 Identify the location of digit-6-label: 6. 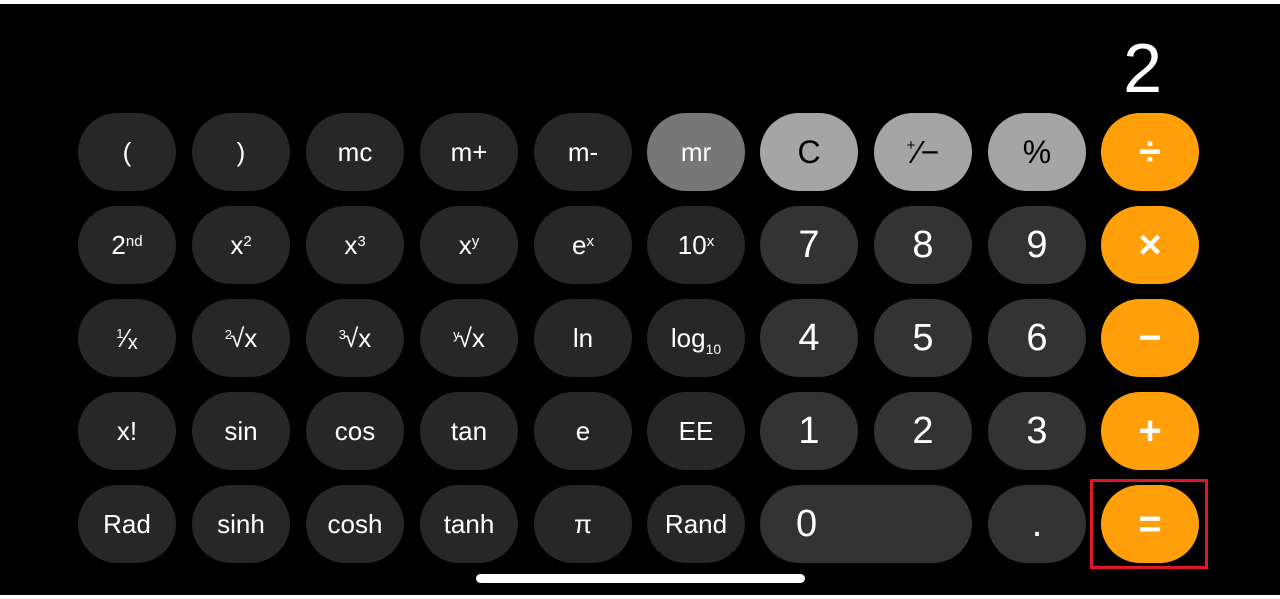
(1037, 337).